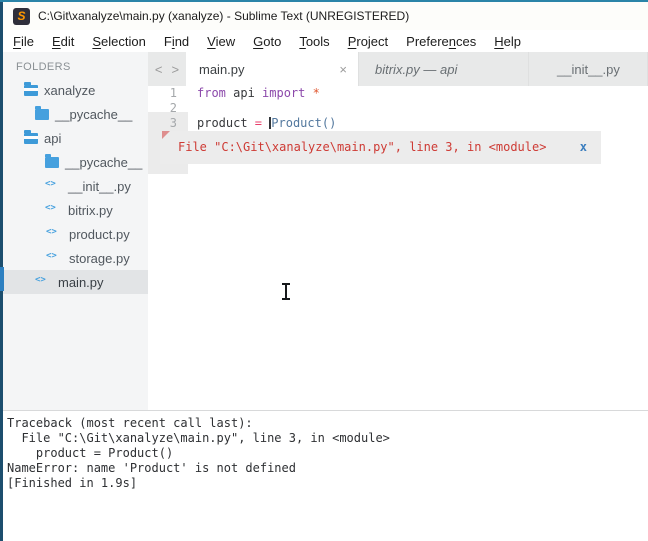  What do you see at coordinates (21, 16) in the screenshot?
I see `sublime-text-logo-icon: S` at bounding box center [21, 16].